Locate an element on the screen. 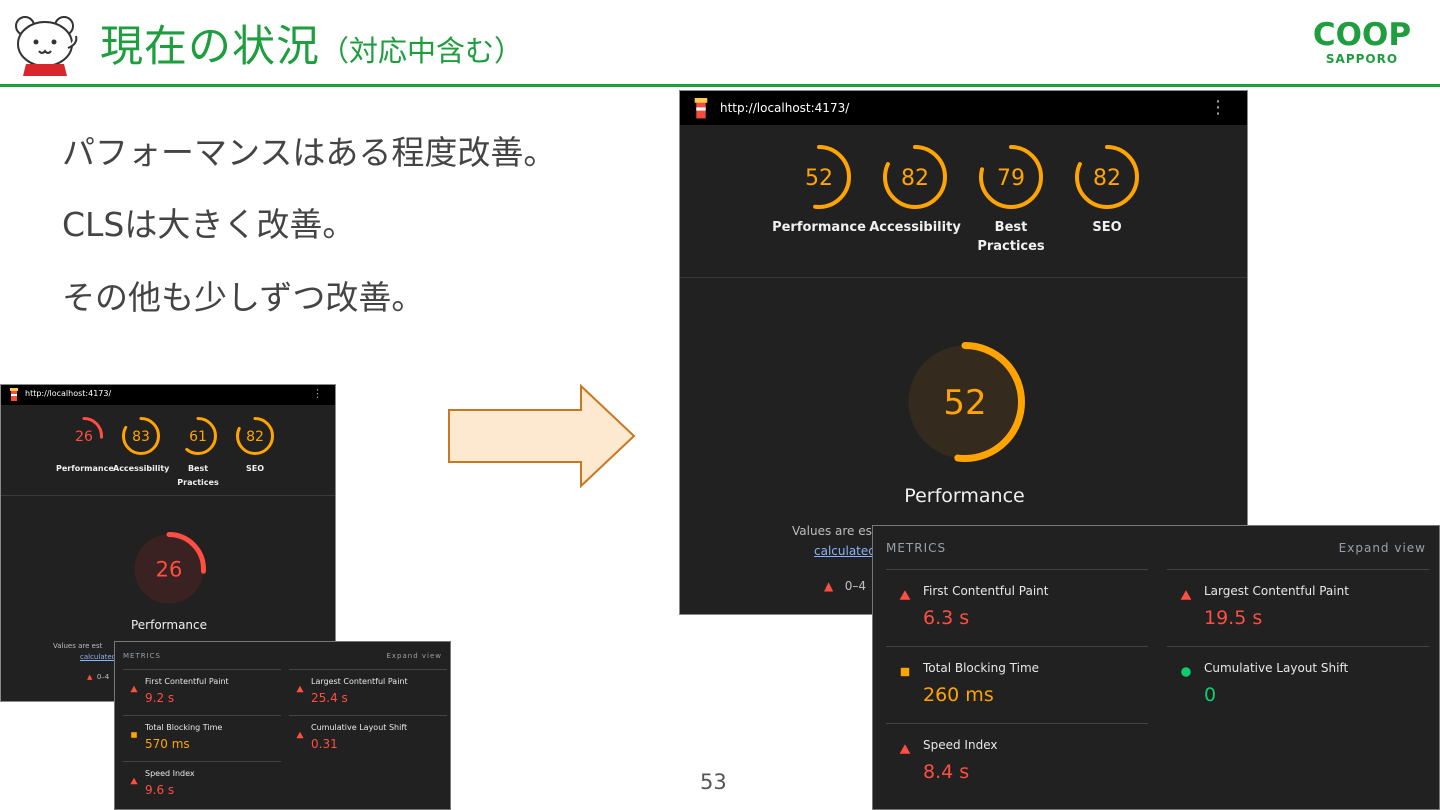  after-url: http://localhost:4173/ is located at coordinates (784, 108).